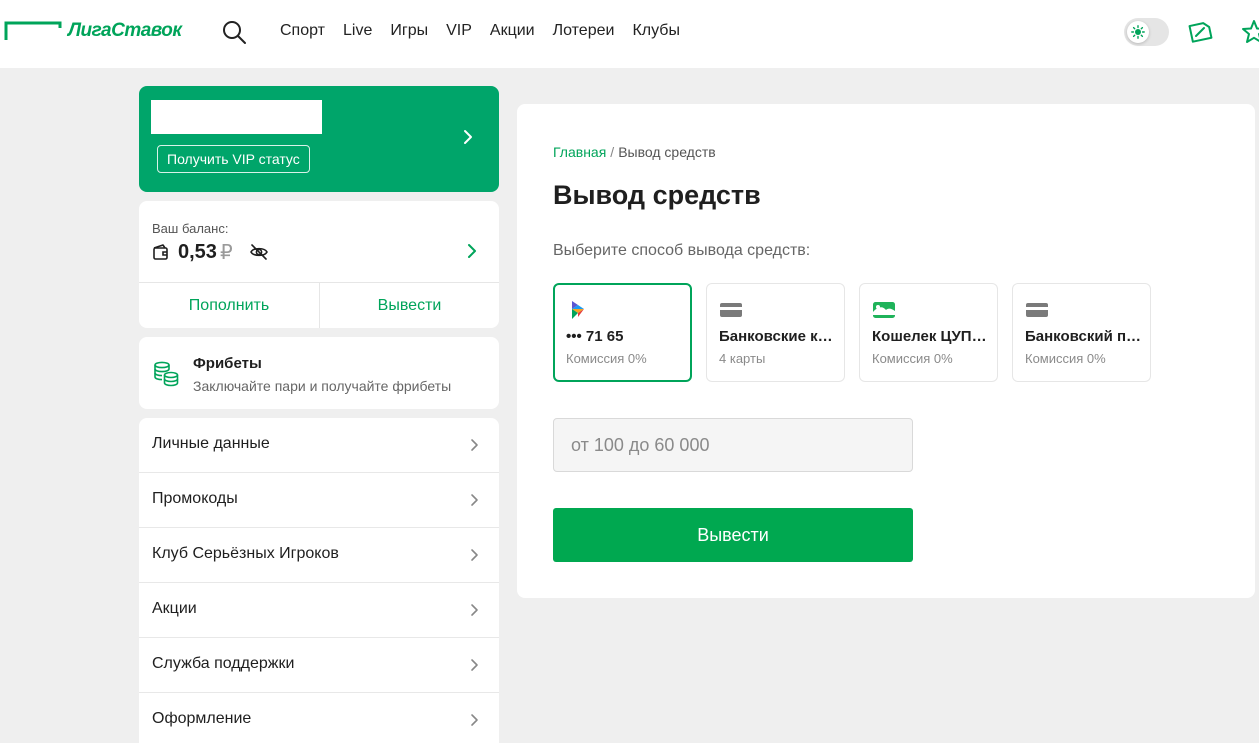  What do you see at coordinates (884, 310) in the screenshot?
I see `wallet-cupis-icon` at bounding box center [884, 310].